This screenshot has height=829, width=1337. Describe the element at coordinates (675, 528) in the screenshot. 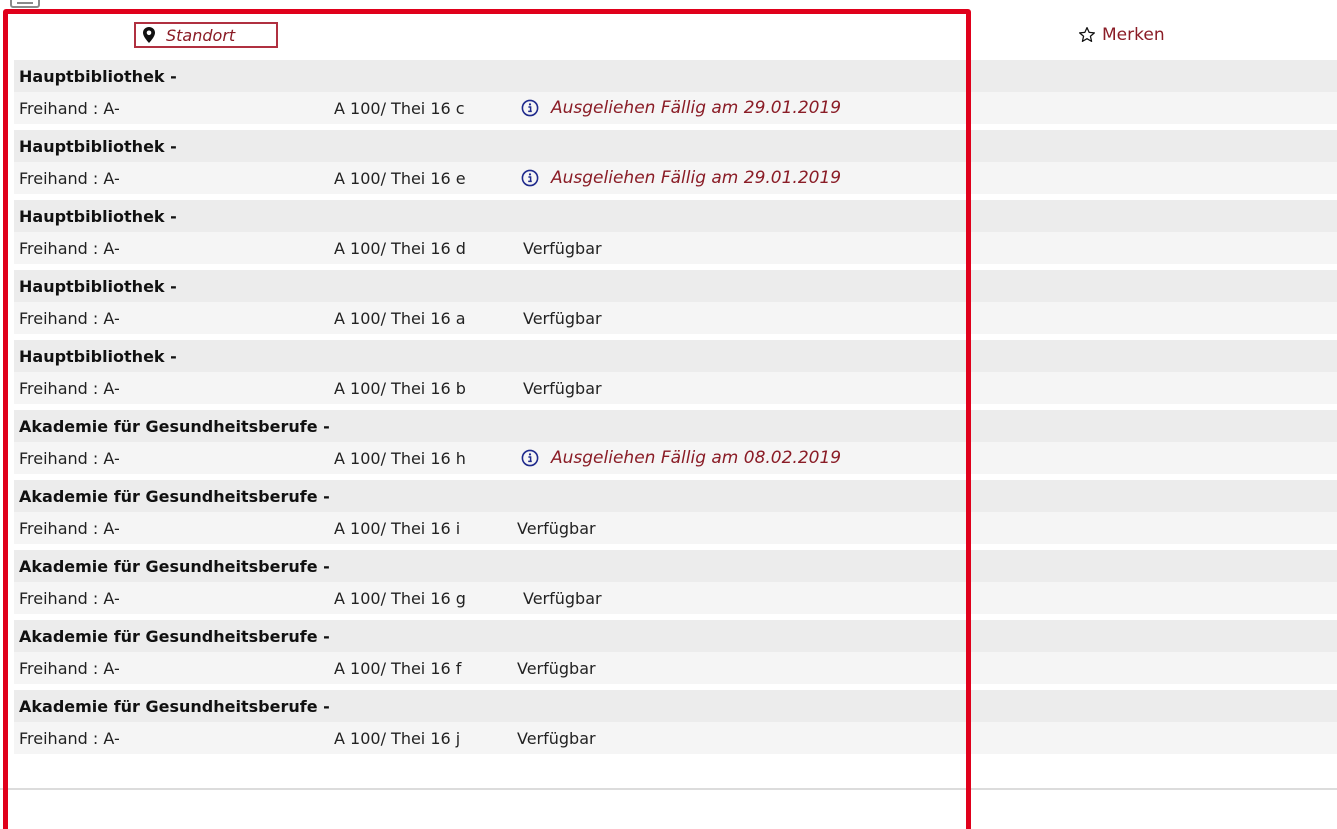

I see `holding-detail-row: Freihand : A- A 100/ Thei 16 i Verfügbar` at that location.